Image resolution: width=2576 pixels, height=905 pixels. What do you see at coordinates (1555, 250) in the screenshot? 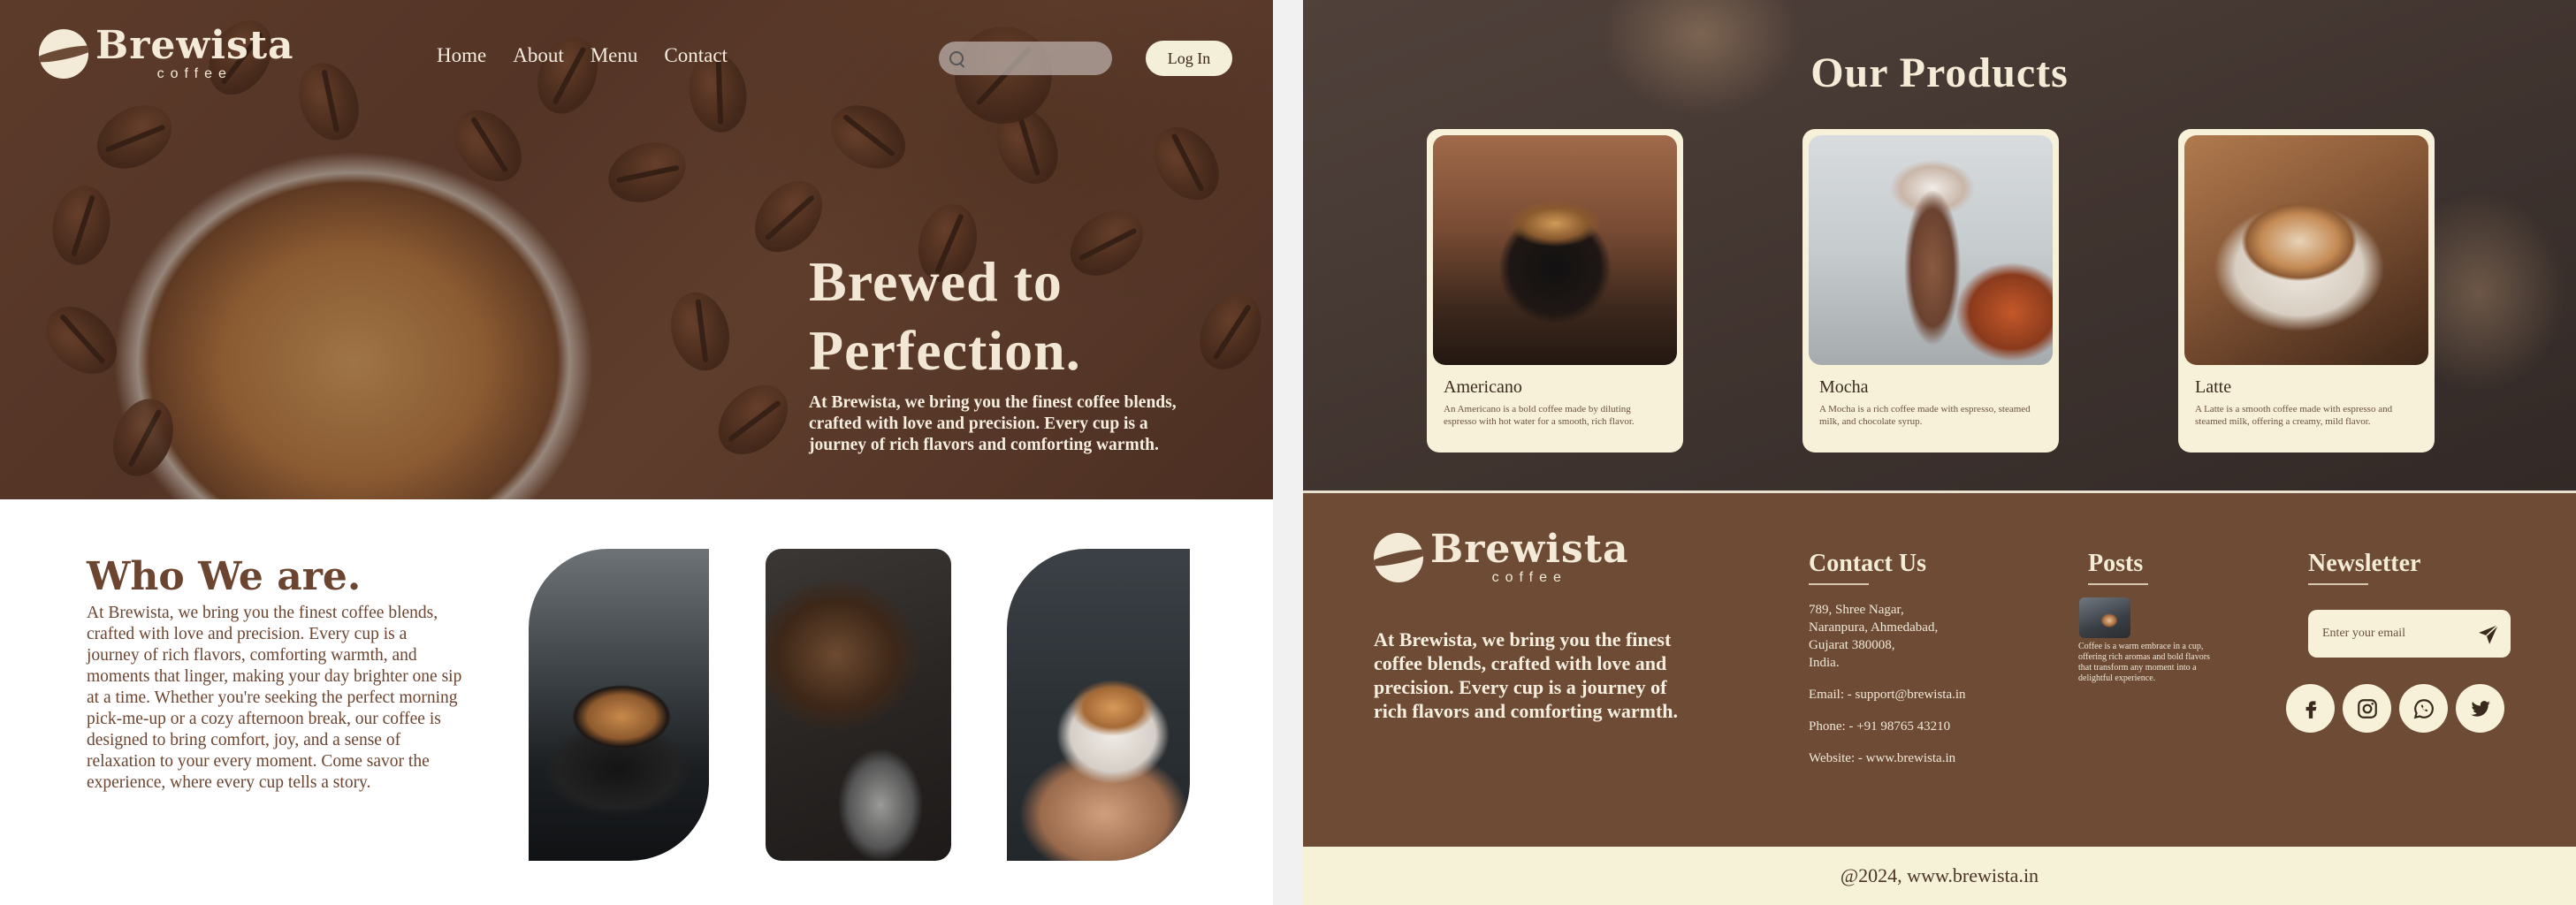
I see `americano-image` at bounding box center [1555, 250].